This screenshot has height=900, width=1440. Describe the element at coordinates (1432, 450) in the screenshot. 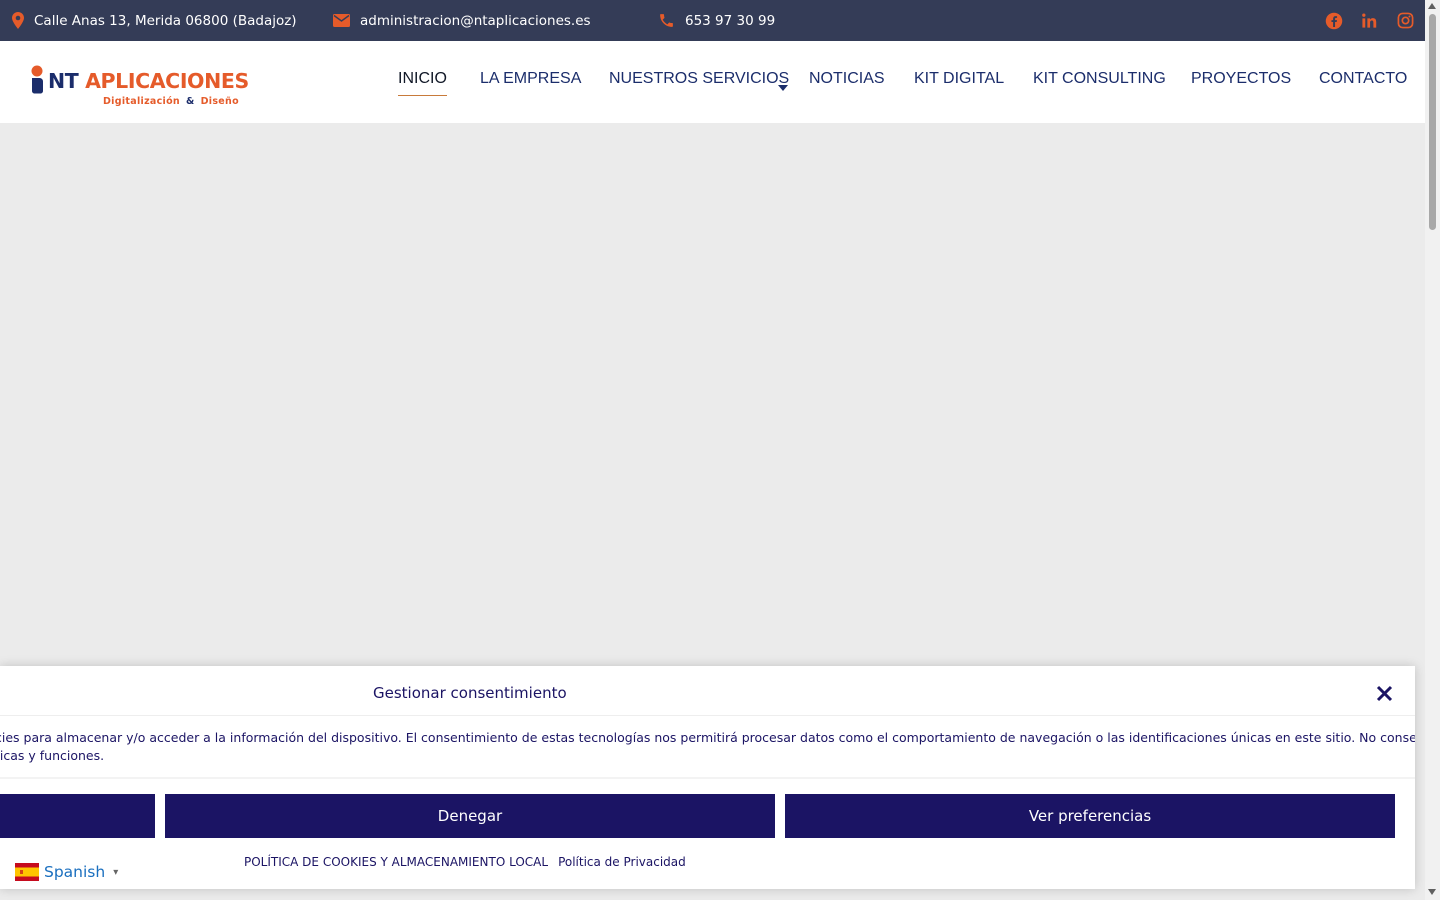

I see `page-scrollbar` at that location.